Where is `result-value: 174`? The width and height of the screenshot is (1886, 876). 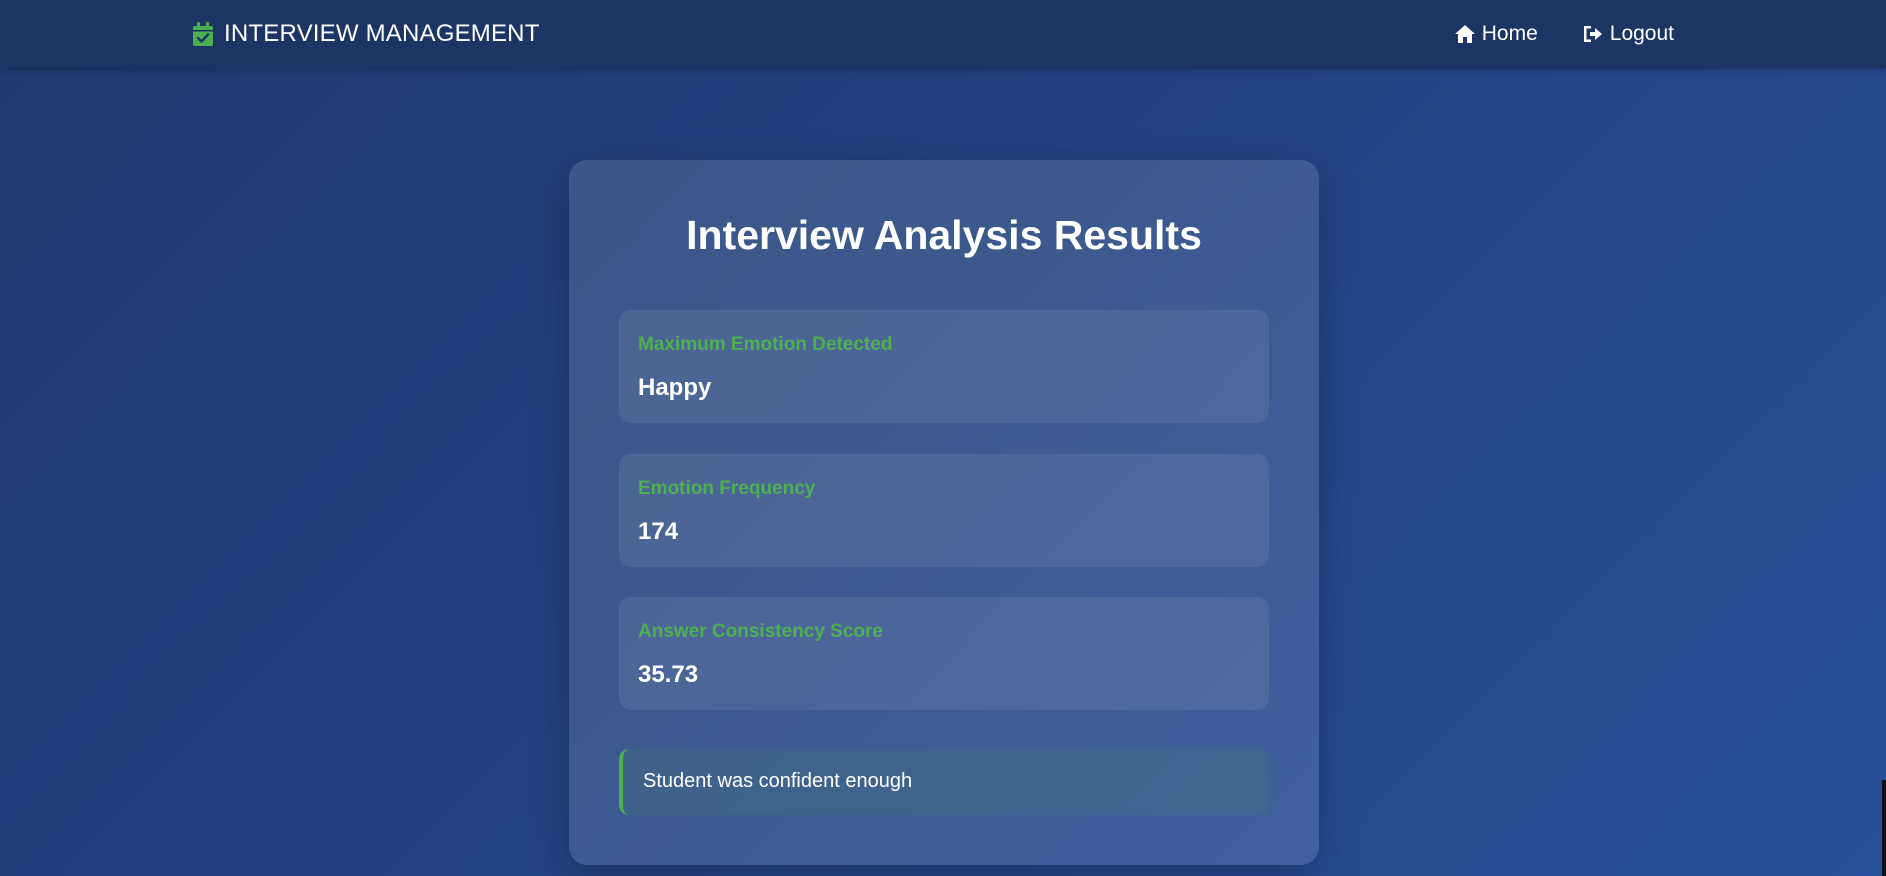
result-value: 174 is located at coordinates (658, 531).